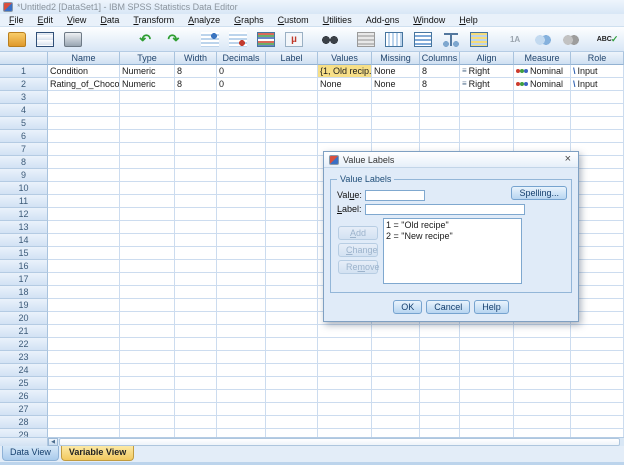 Image resolution: width=624 pixels, height=465 pixels. Describe the element at coordinates (422, 39) in the screenshot. I see `split-file-button` at that location.